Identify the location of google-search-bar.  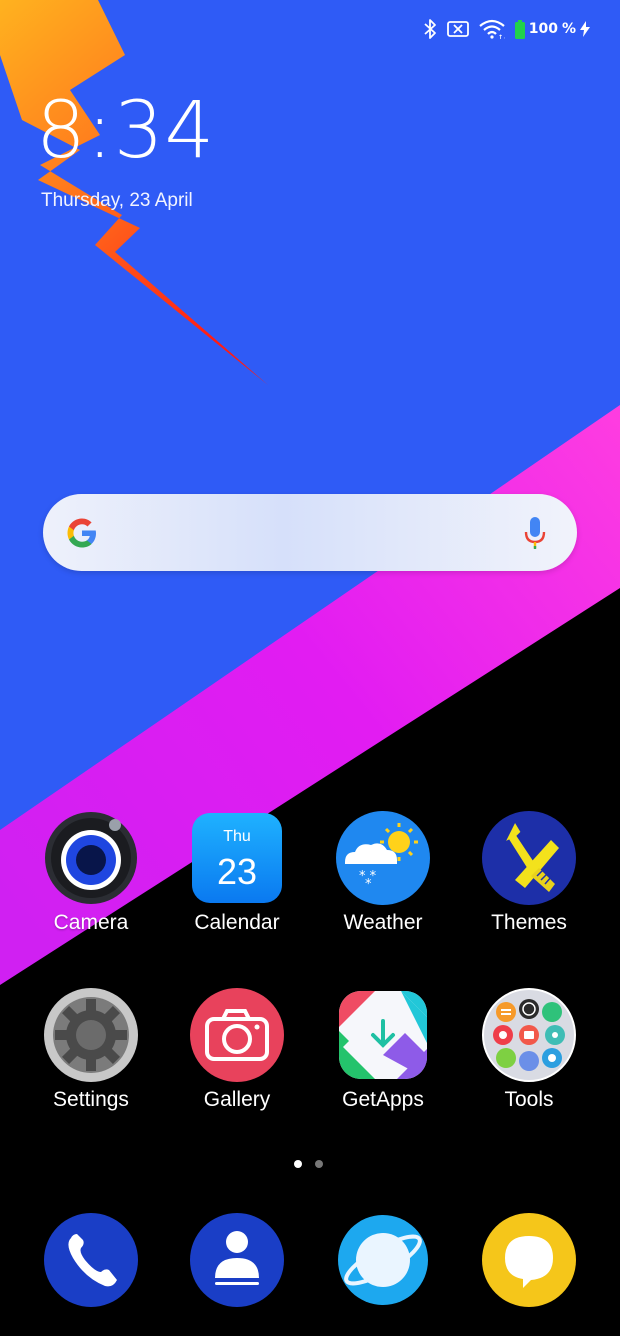
(310, 532).